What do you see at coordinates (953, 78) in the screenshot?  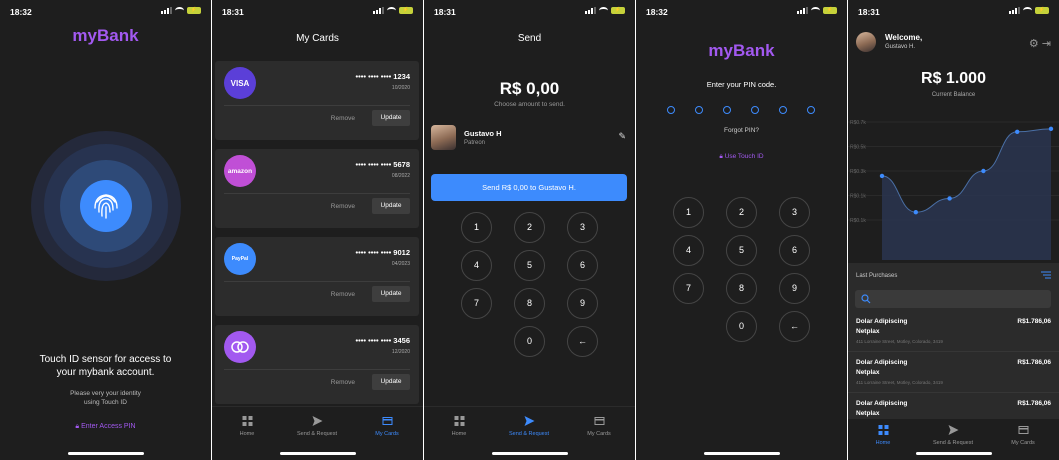 I see `balance-amount: R$ 1.000` at bounding box center [953, 78].